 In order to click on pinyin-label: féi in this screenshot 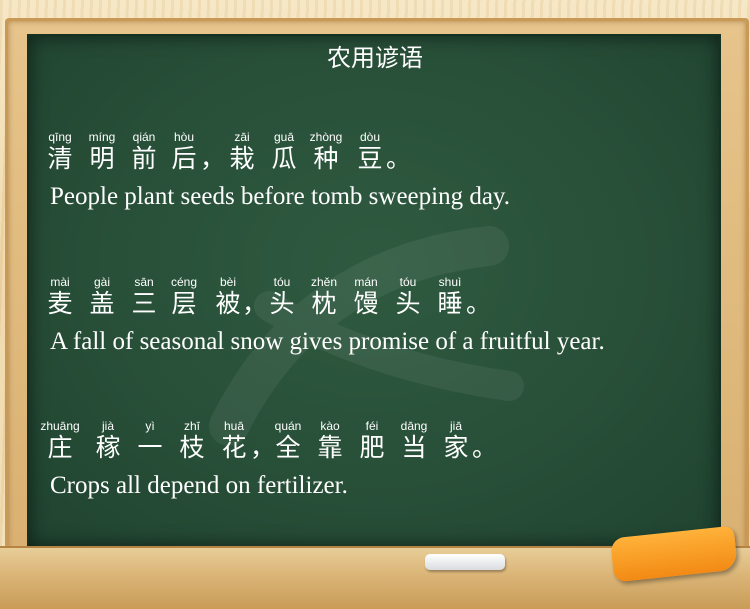, I will do `click(372, 426)`.